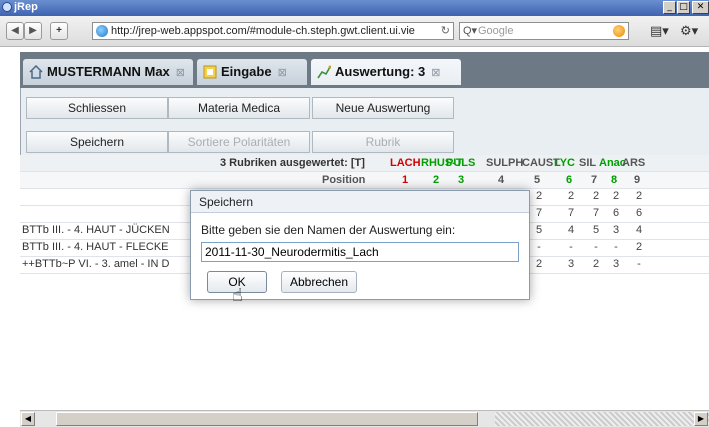 Image resolution: width=709 pixels, height=427 pixels. What do you see at coordinates (95, 264) in the screenshot?
I see `rubric-label: ++BTTb~P VI. - 3. amel - IN D` at bounding box center [95, 264].